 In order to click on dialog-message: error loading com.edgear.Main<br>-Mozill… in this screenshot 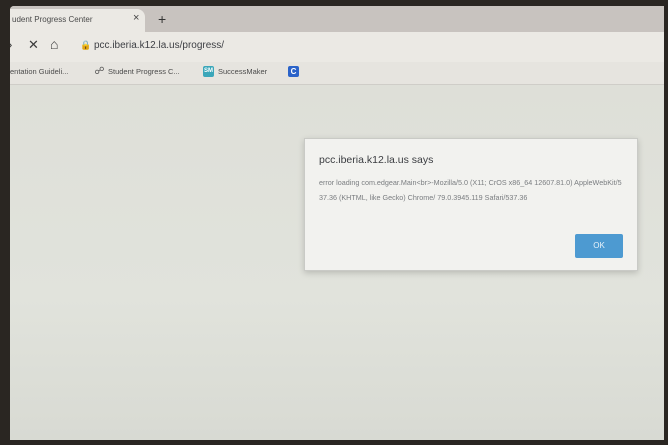, I will do `click(470, 190)`.